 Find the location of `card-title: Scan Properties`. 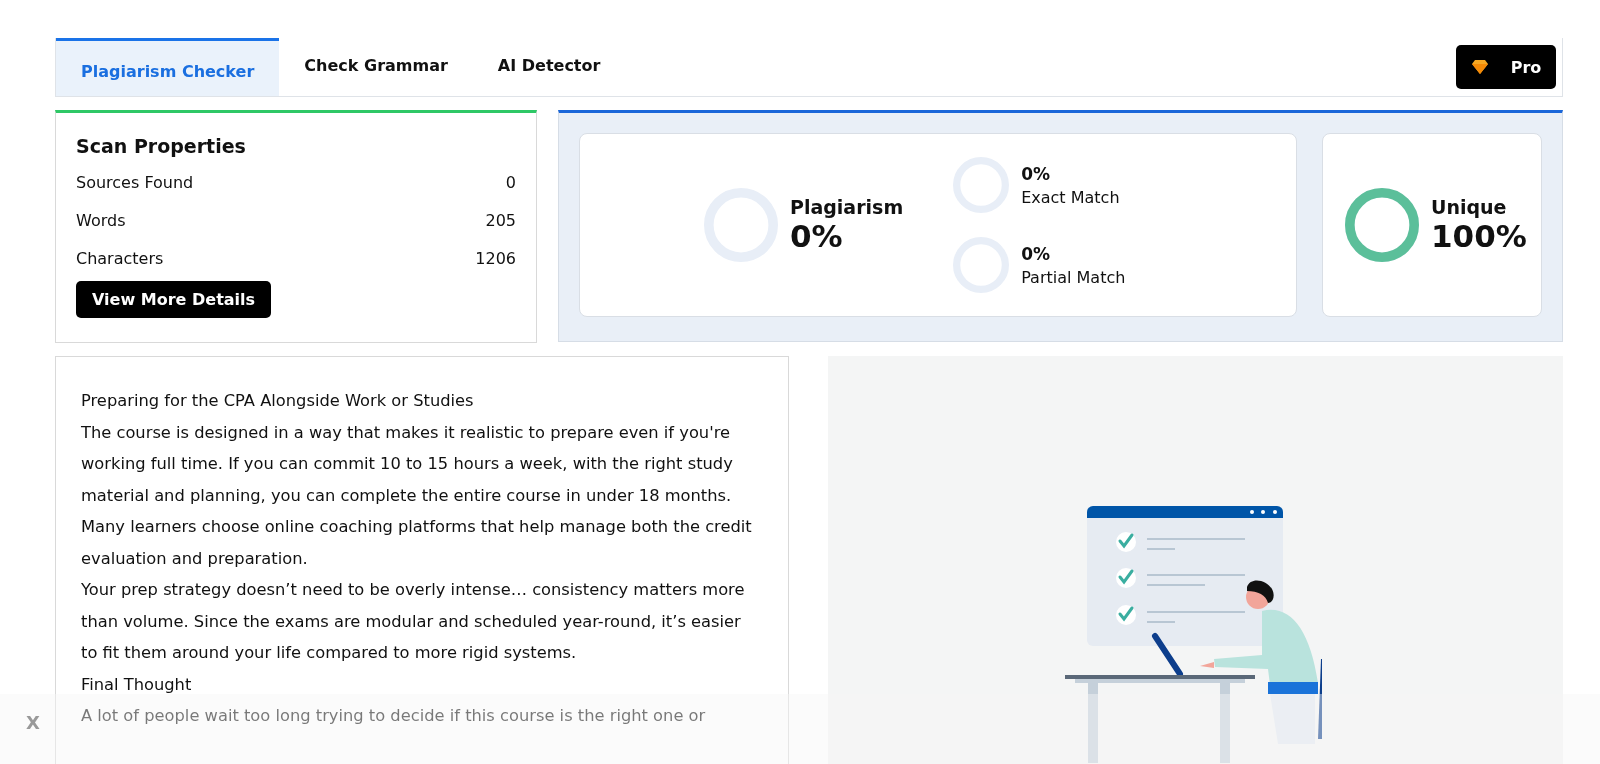

card-title: Scan Properties is located at coordinates (161, 146).